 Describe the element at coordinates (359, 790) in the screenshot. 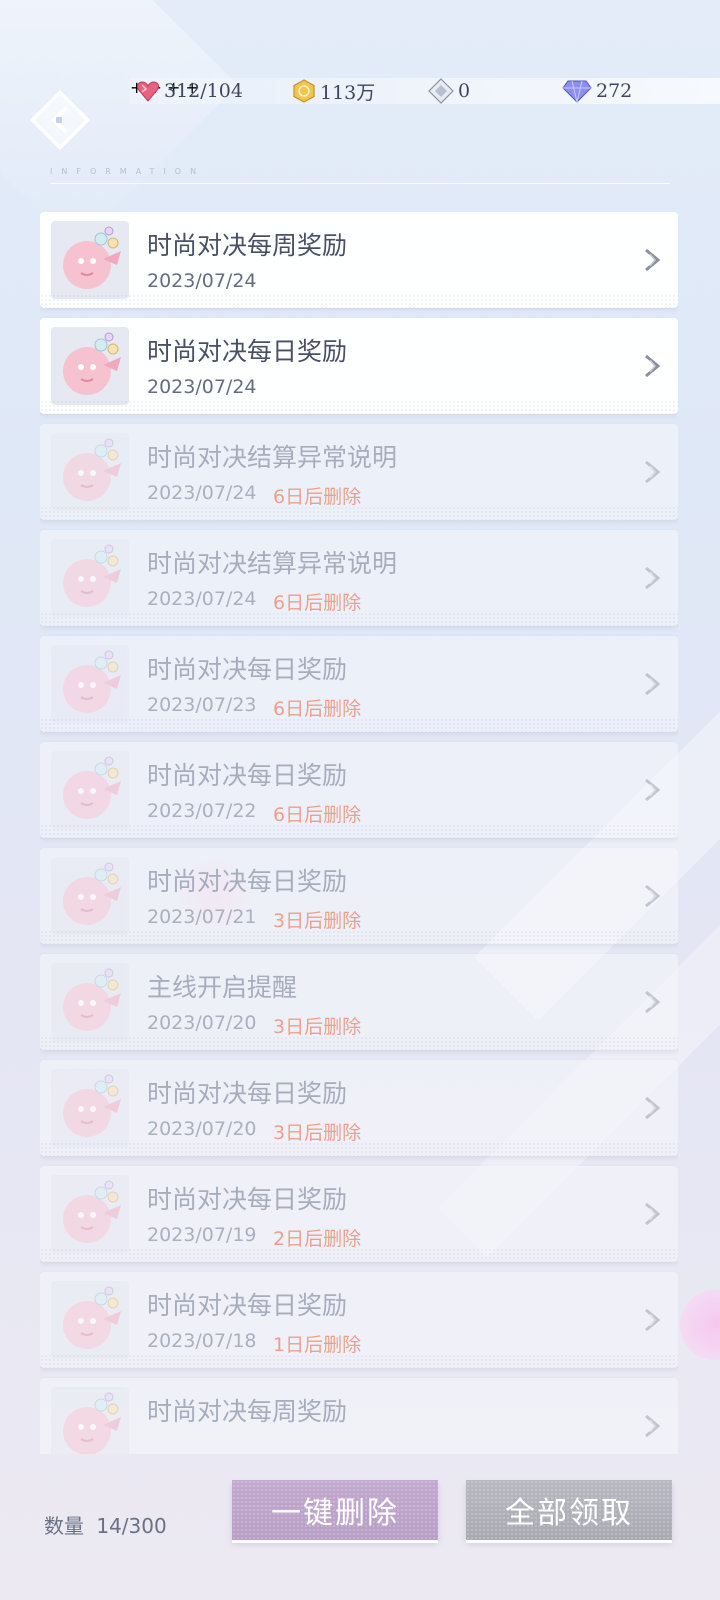

I see `mail-item: 时尚对决每日奖励 2023/07/22 6日后删除` at that location.